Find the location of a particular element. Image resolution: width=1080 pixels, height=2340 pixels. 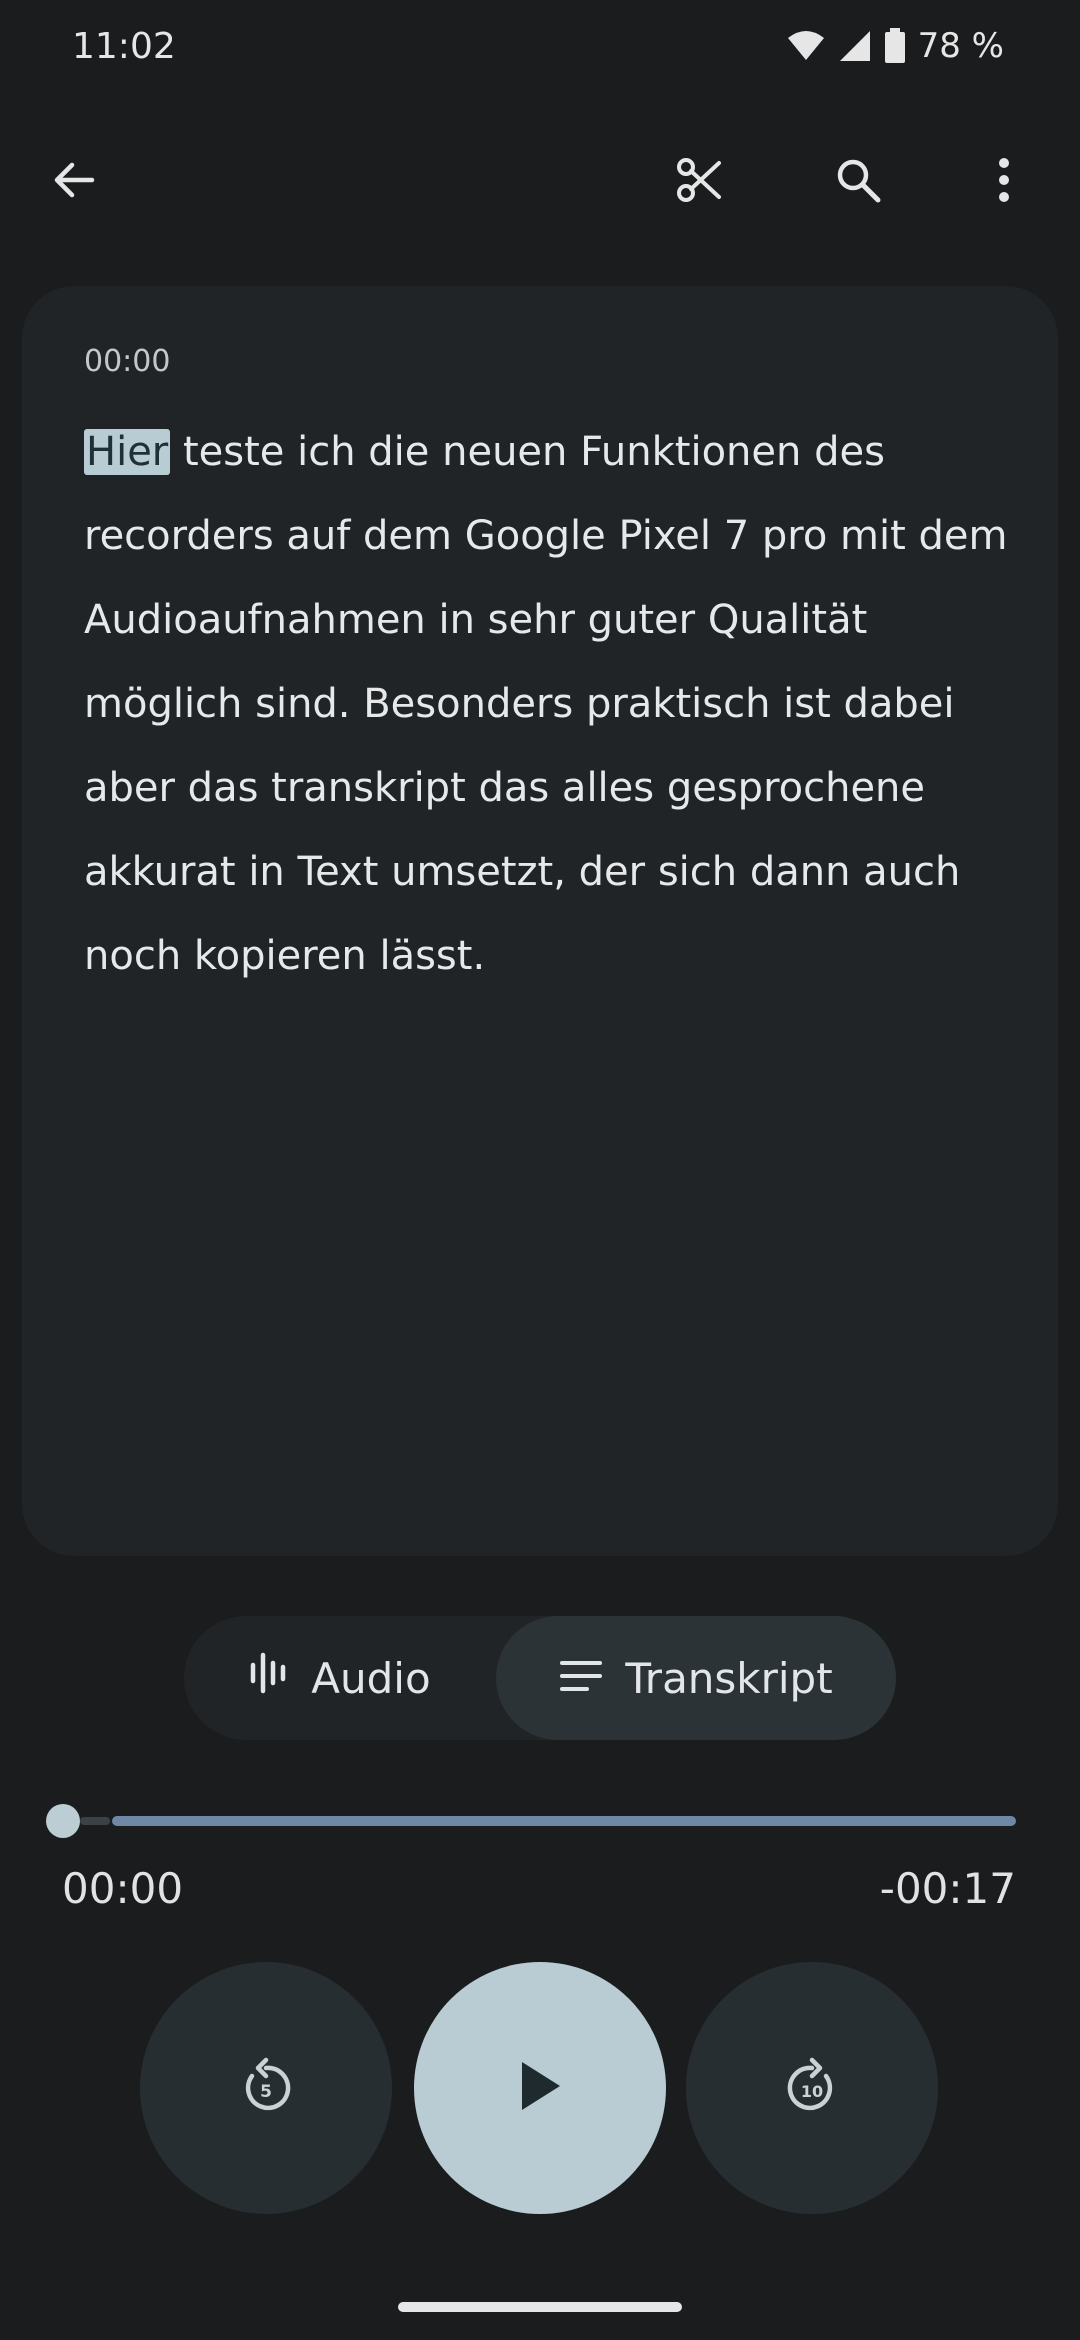

cell-signal-icon is located at coordinates (855, 46).